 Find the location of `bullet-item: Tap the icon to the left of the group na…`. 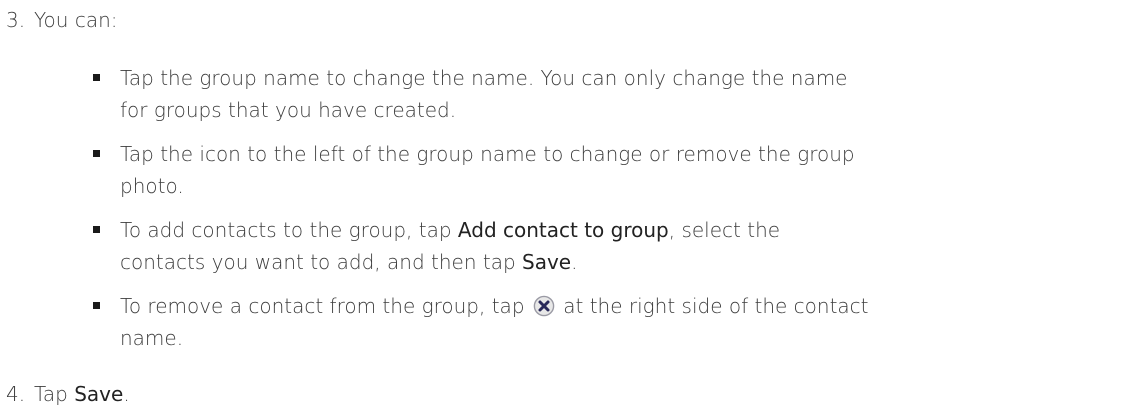

bullet-item: Tap the icon to the left of the group na… is located at coordinates (590, 170).